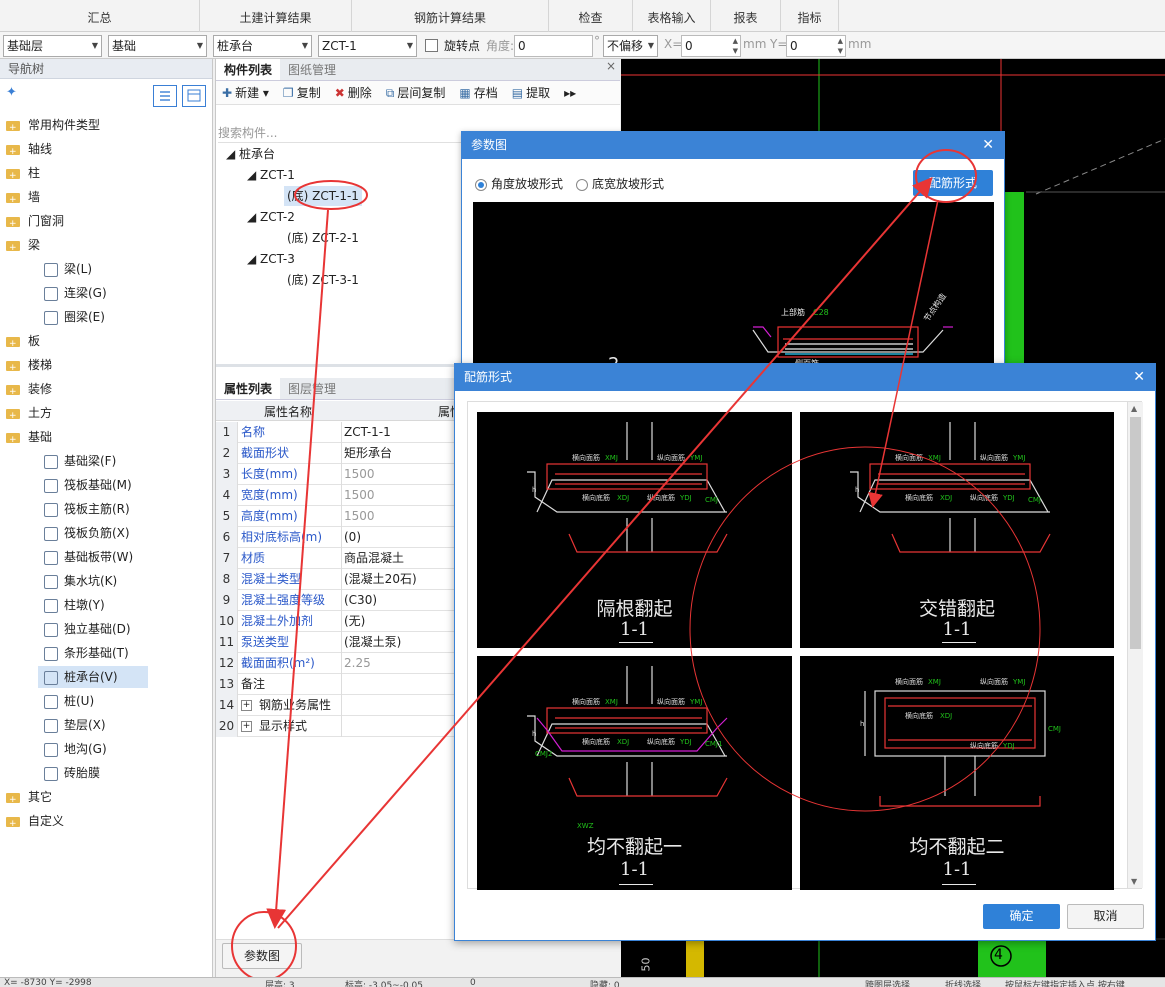 Image resolution: width=1165 pixels, height=987 pixels. Describe the element at coordinates (323, 280) in the screenshot. I see `tree-leaf: (底) ZCT-3-1` at that location.